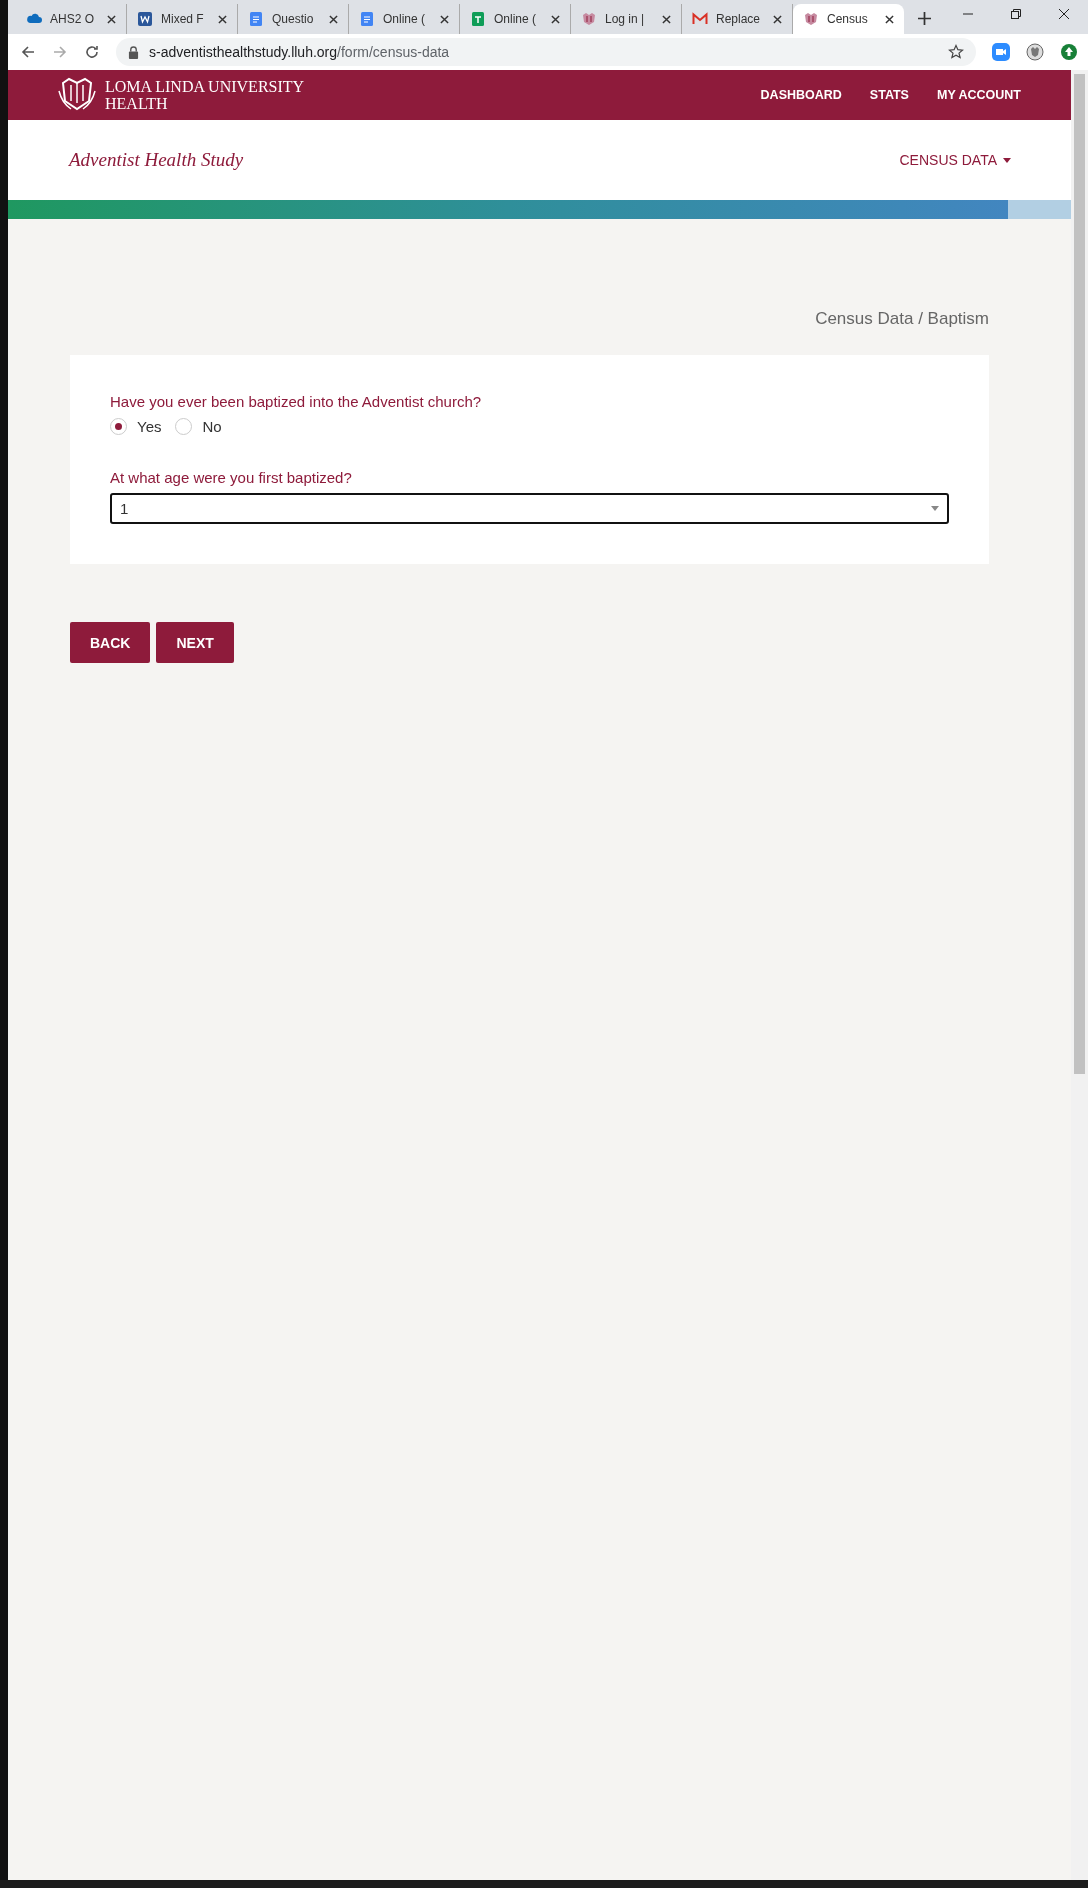 The width and height of the screenshot is (1088, 1888). Describe the element at coordinates (156, 160) in the screenshot. I see `site-title: Adventist Health Study` at that location.